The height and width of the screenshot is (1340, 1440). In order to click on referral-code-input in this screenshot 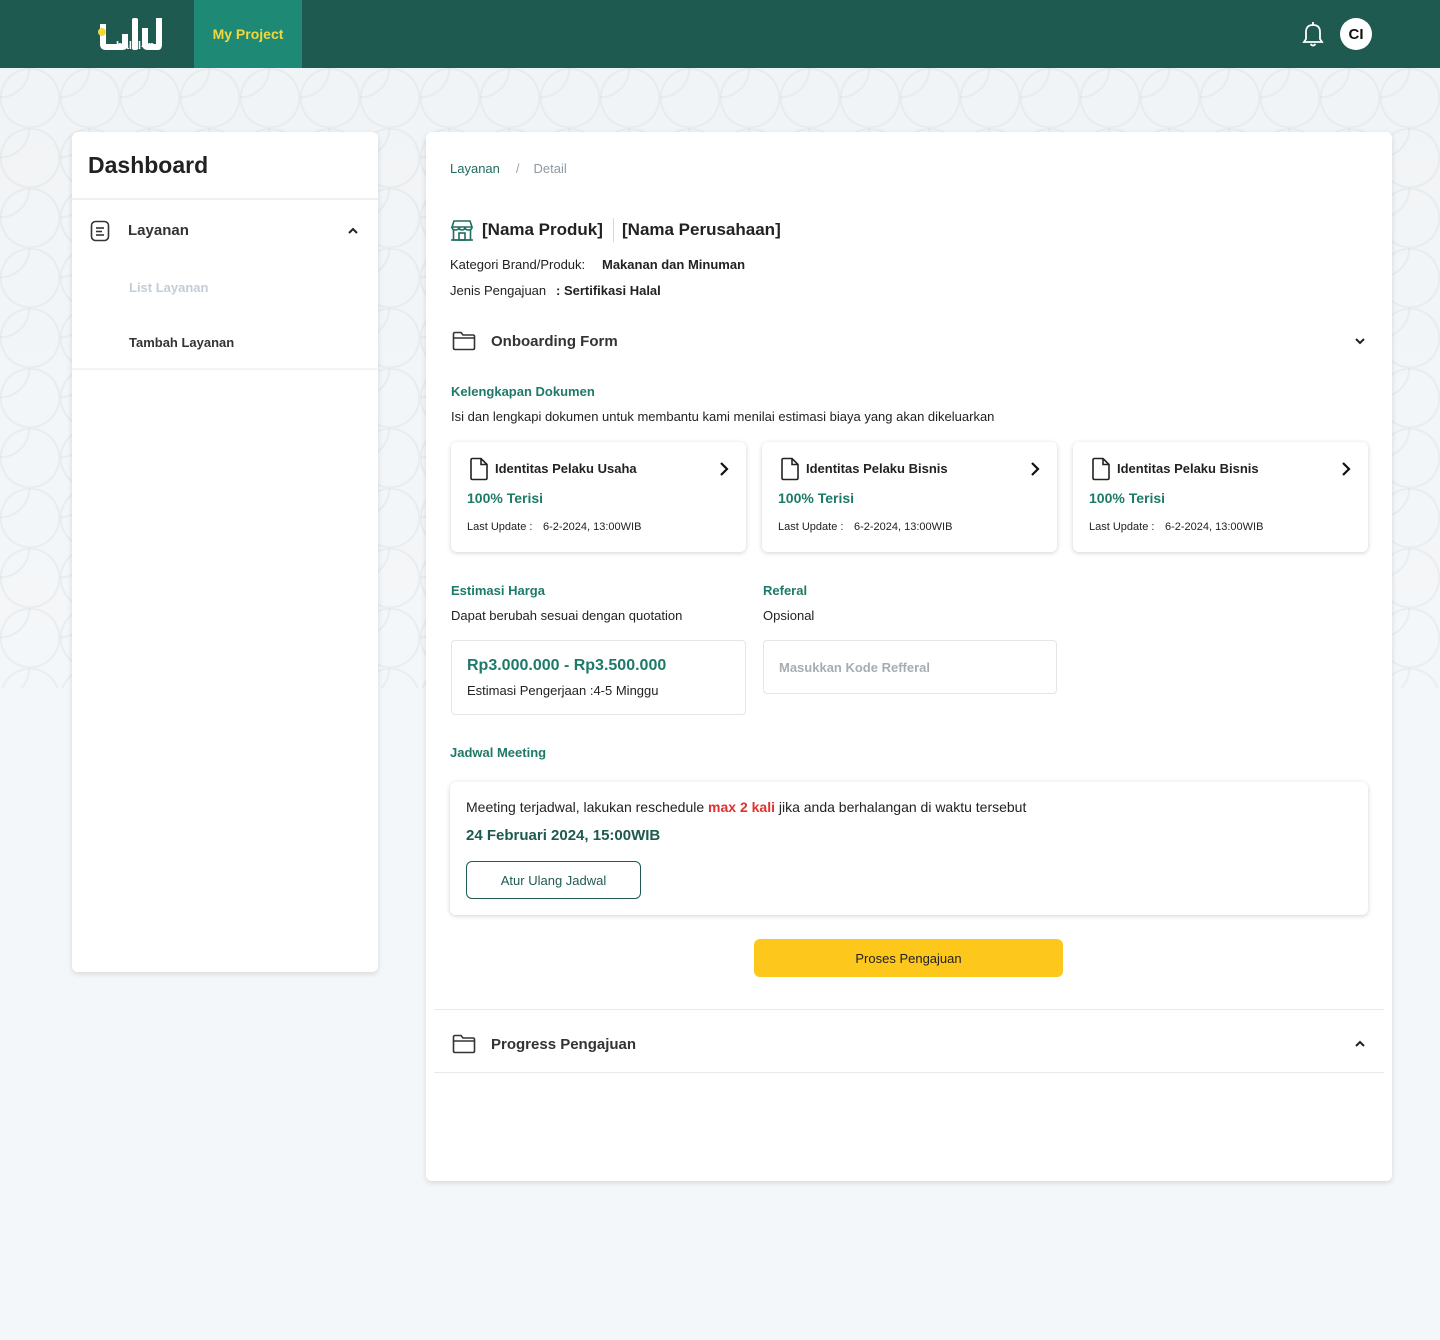, I will do `click(910, 667)`.